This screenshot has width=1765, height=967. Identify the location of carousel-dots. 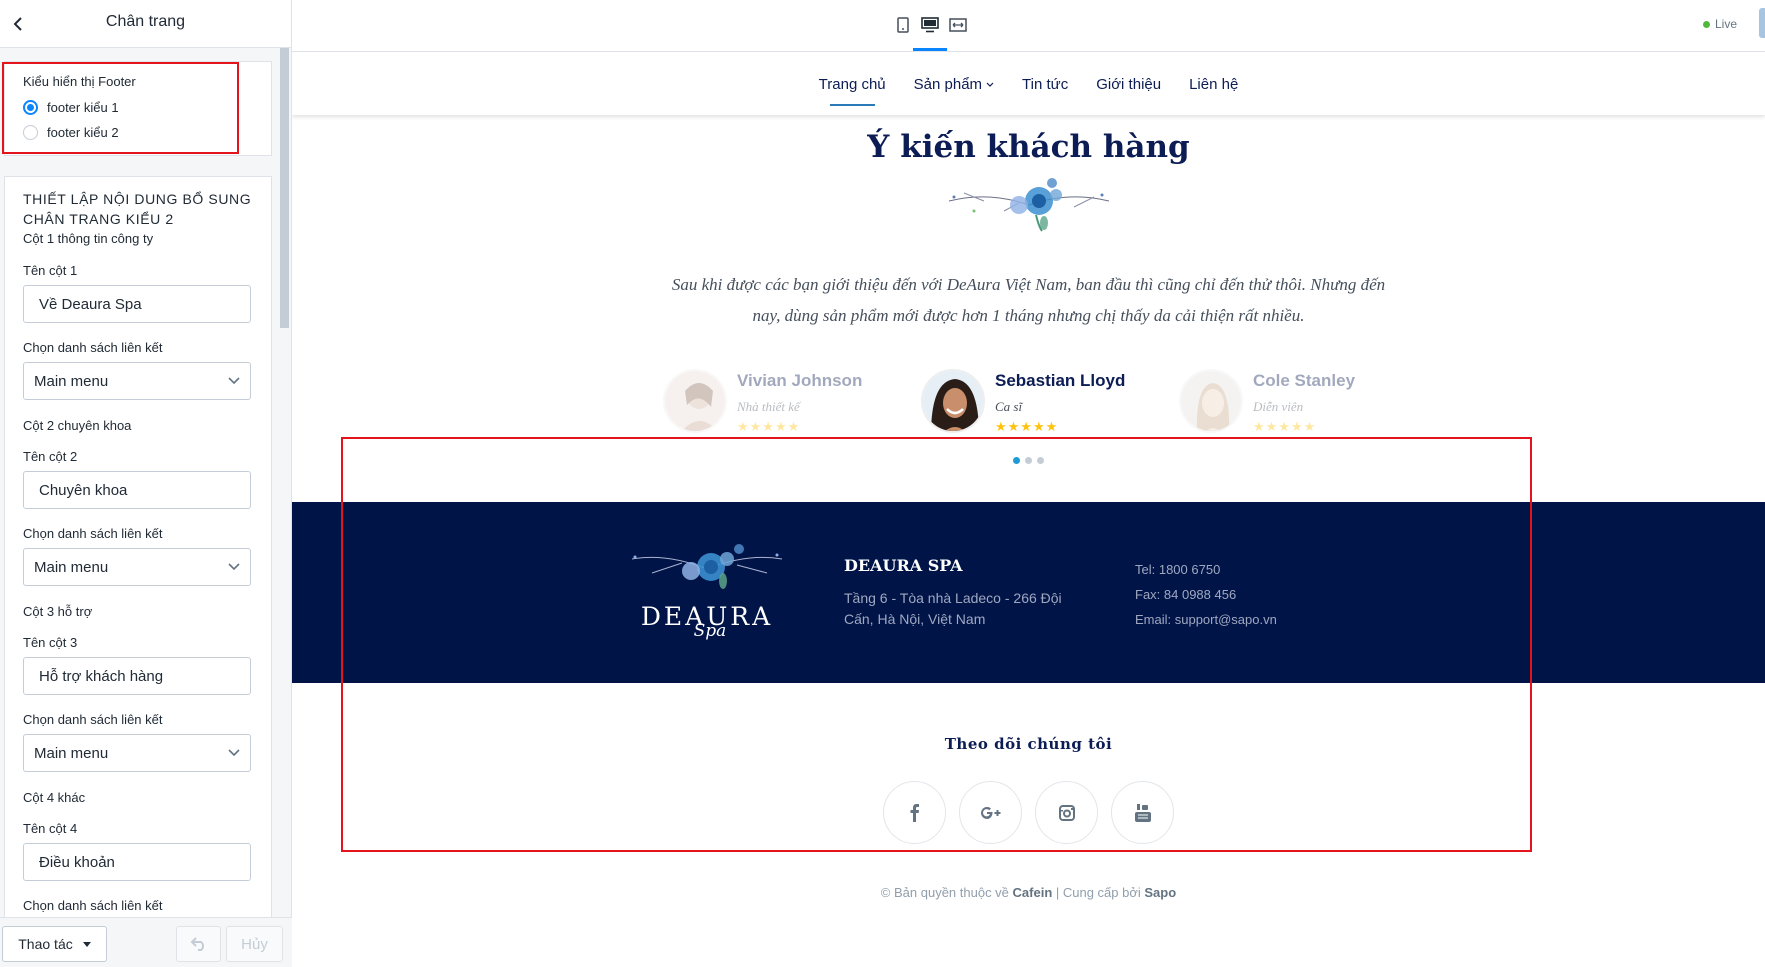
(1028, 460).